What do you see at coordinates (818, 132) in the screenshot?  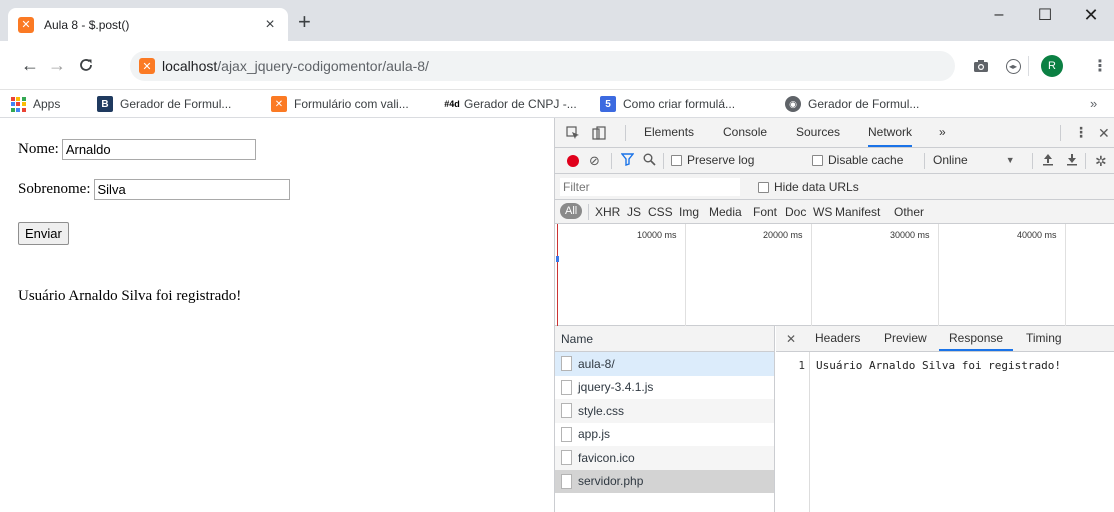 I see `tab-sources: Sources` at bounding box center [818, 132].